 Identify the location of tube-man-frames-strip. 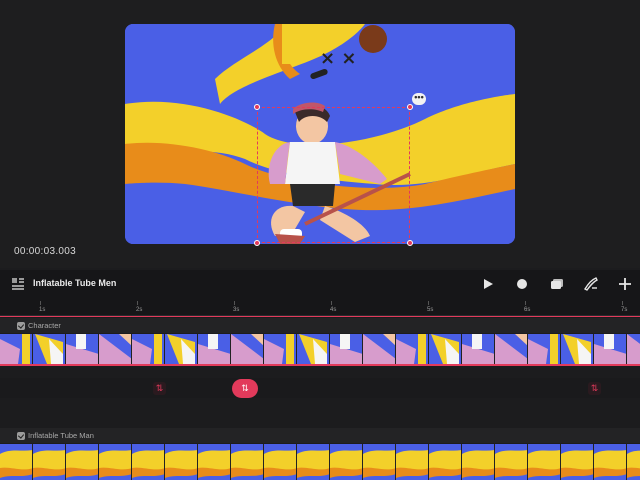
(320, 462).